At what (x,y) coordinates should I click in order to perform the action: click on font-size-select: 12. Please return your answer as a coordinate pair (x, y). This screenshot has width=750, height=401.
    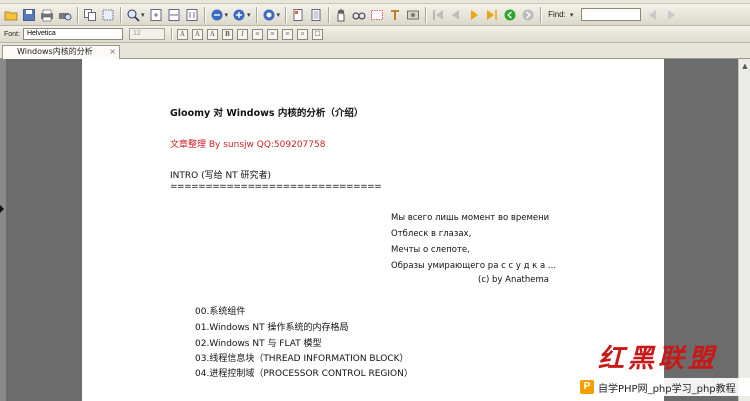
    Looking at the image, I should click on (146, 34).